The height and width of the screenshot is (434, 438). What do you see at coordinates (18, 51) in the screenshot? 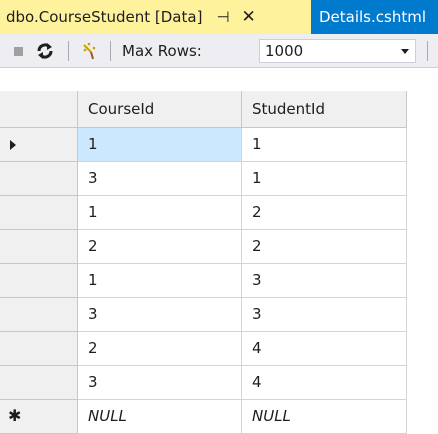
I see `stop-icon` at bounding box center [18, 51].